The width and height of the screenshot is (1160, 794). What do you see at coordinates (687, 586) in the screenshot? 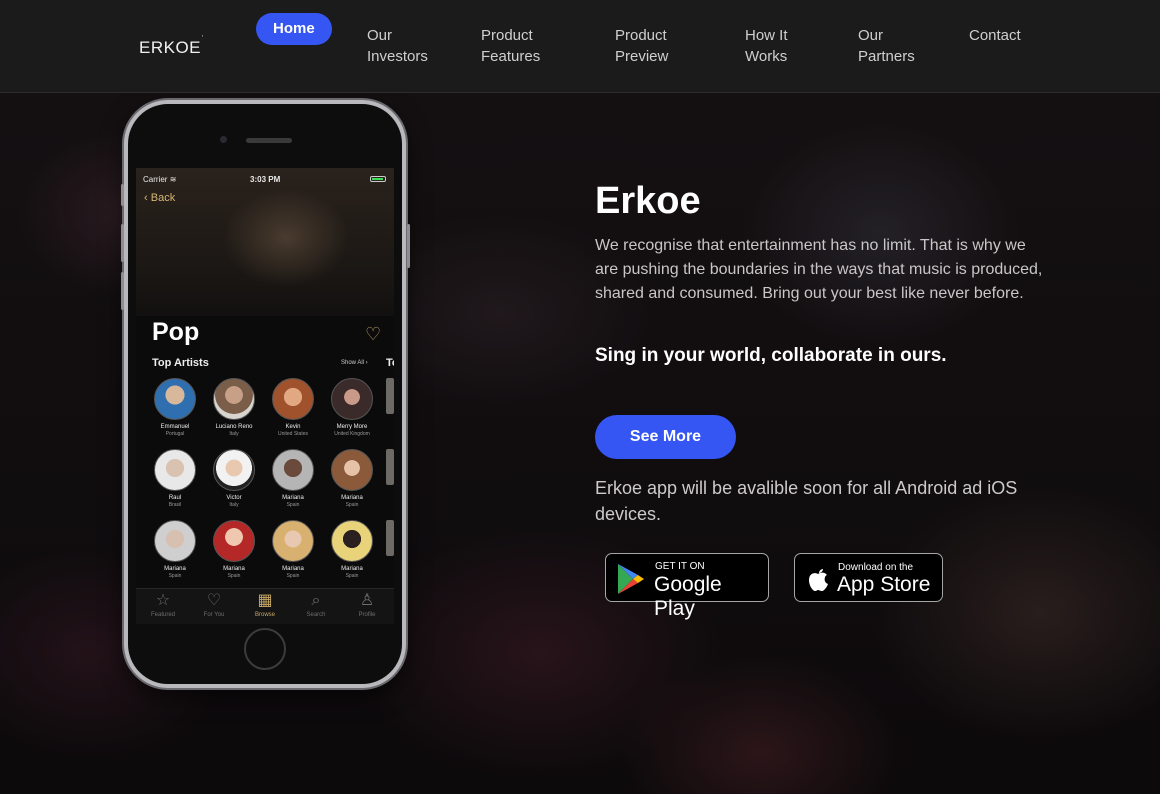
I see `google-play-button: GET IT ON Google Play` at bounding box center [687, 586].